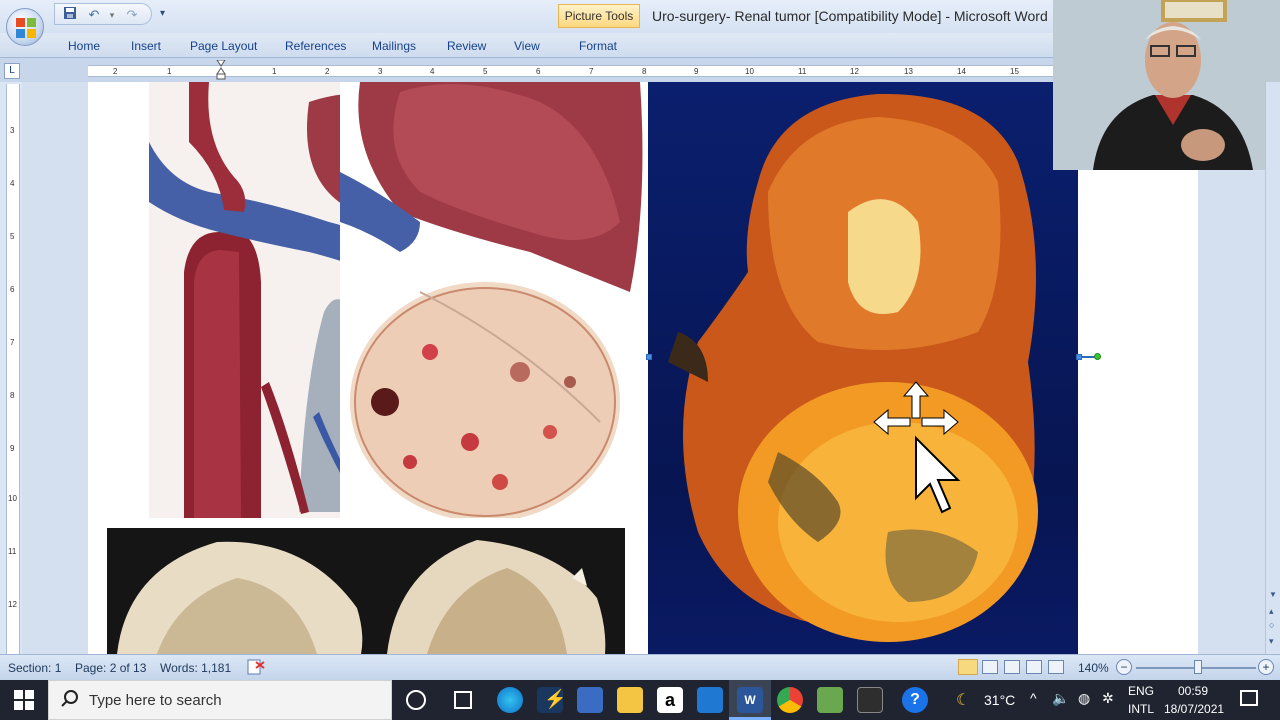  I want to click on tab-mailings: Mailings, so click(394, 46).